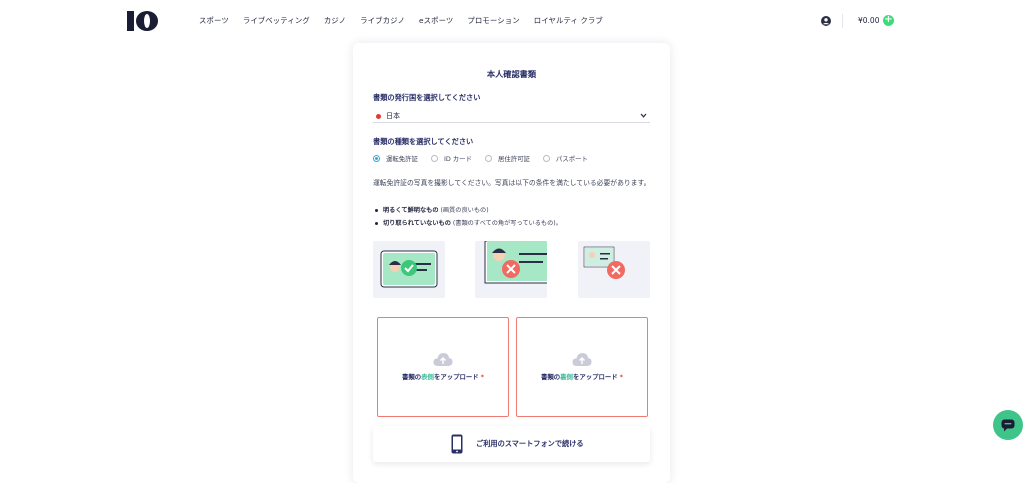 The image size is (1024, 483). I want to click on card-title: 本人確認書類, so click(511, 74).